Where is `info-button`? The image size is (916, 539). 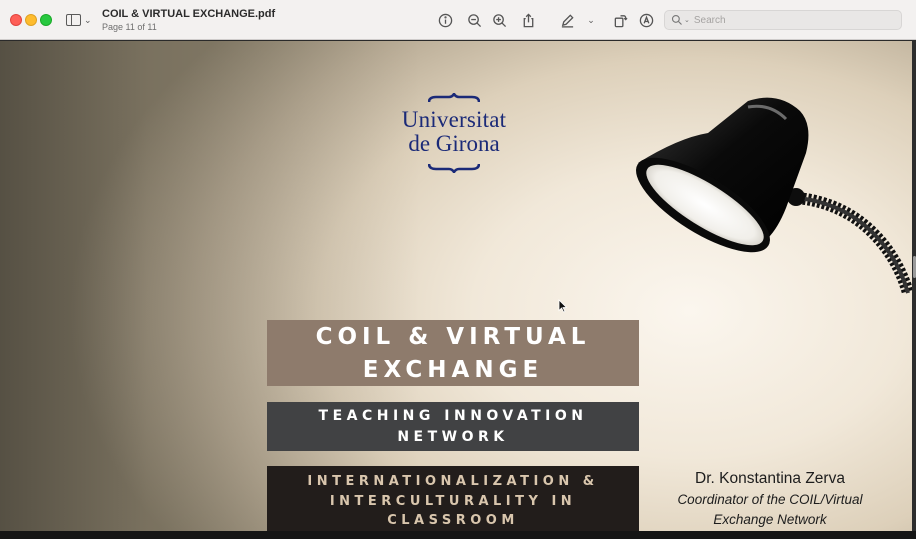
info-button is located at coordinates (445, 20).